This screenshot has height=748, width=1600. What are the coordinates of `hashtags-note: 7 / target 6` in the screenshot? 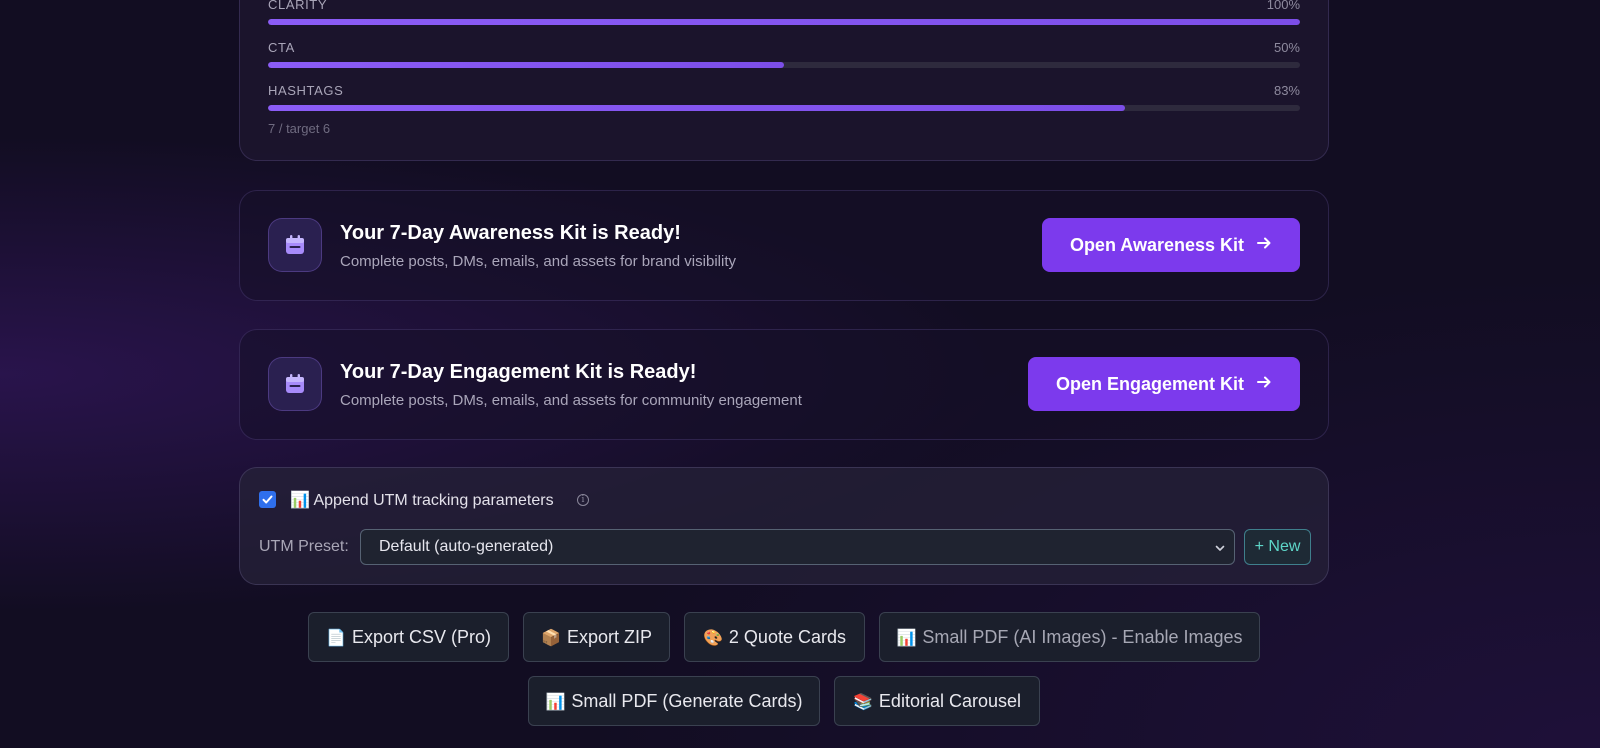 It's located at (299, 128).